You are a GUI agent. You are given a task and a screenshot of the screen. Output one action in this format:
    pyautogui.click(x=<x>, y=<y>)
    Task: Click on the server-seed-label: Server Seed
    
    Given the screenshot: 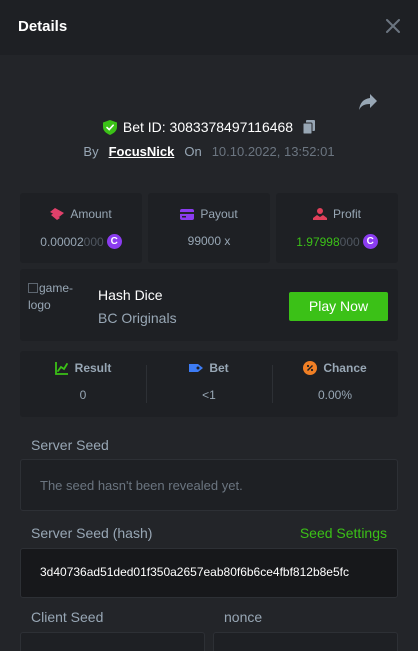 What is the action you would take?
    pyautogui.click(x=70, y=445)
    